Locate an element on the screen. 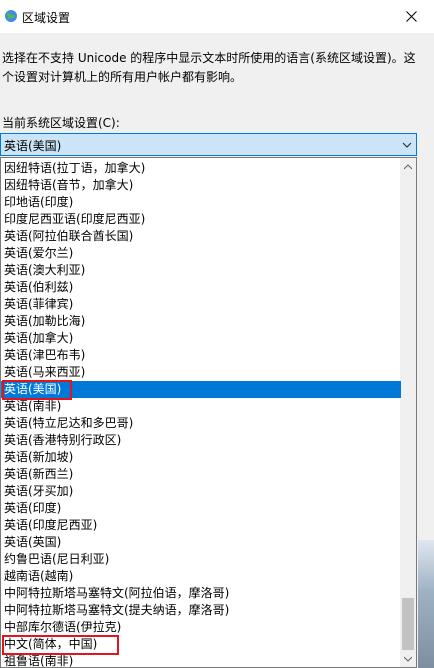 The width and height of the screenshot is (434, 668). locale-option: 印度尼西亚语(印度尼西亚) is located at coordinates (201, 219).